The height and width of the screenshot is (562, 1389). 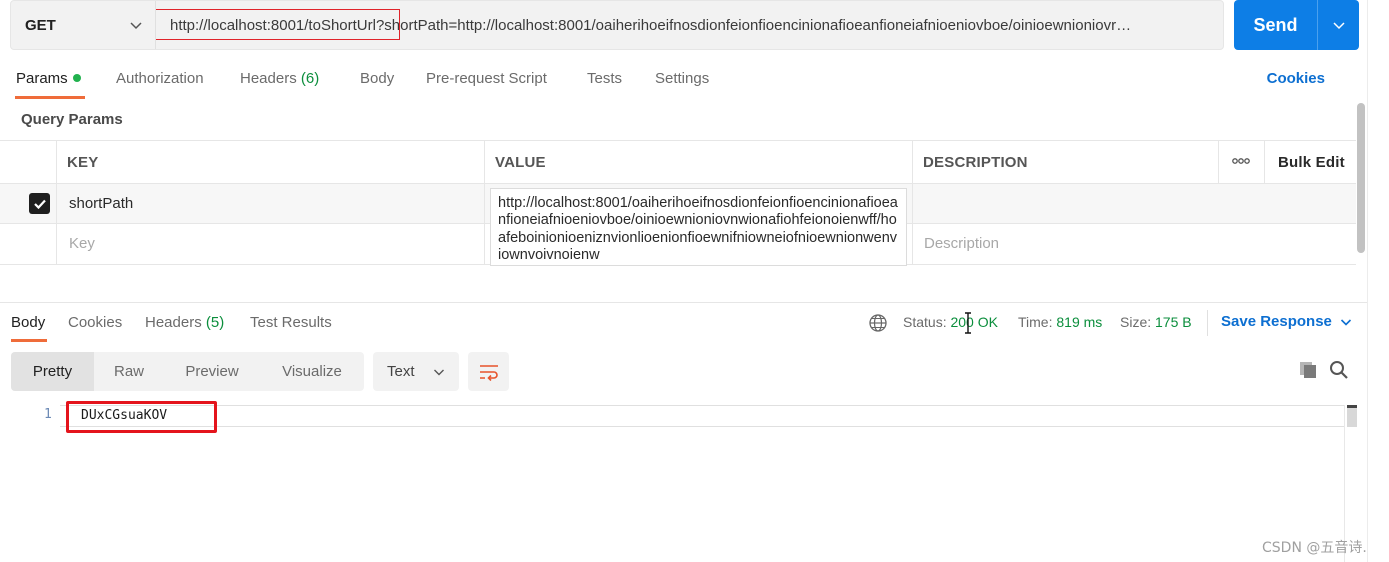 What do you see at coordinates (215, 322) in the screenshot?
I see `response-headers-count: (5)` at bounding box center [215, 322].